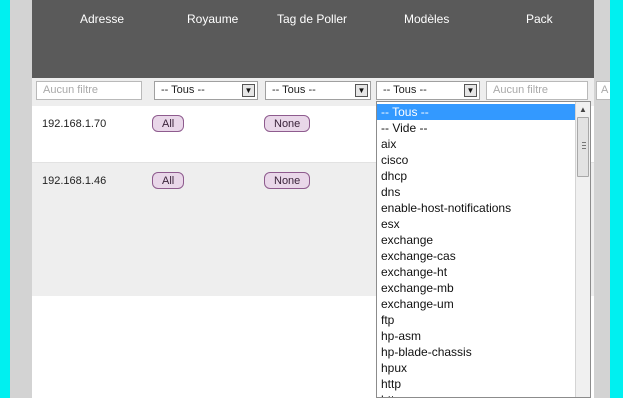 The width and height of the screenshot is (623, 398). What do you see at coordinates (478, 394) in the screenshot?
I see `dropdown-option: htt` at bounding box center [478, 394].